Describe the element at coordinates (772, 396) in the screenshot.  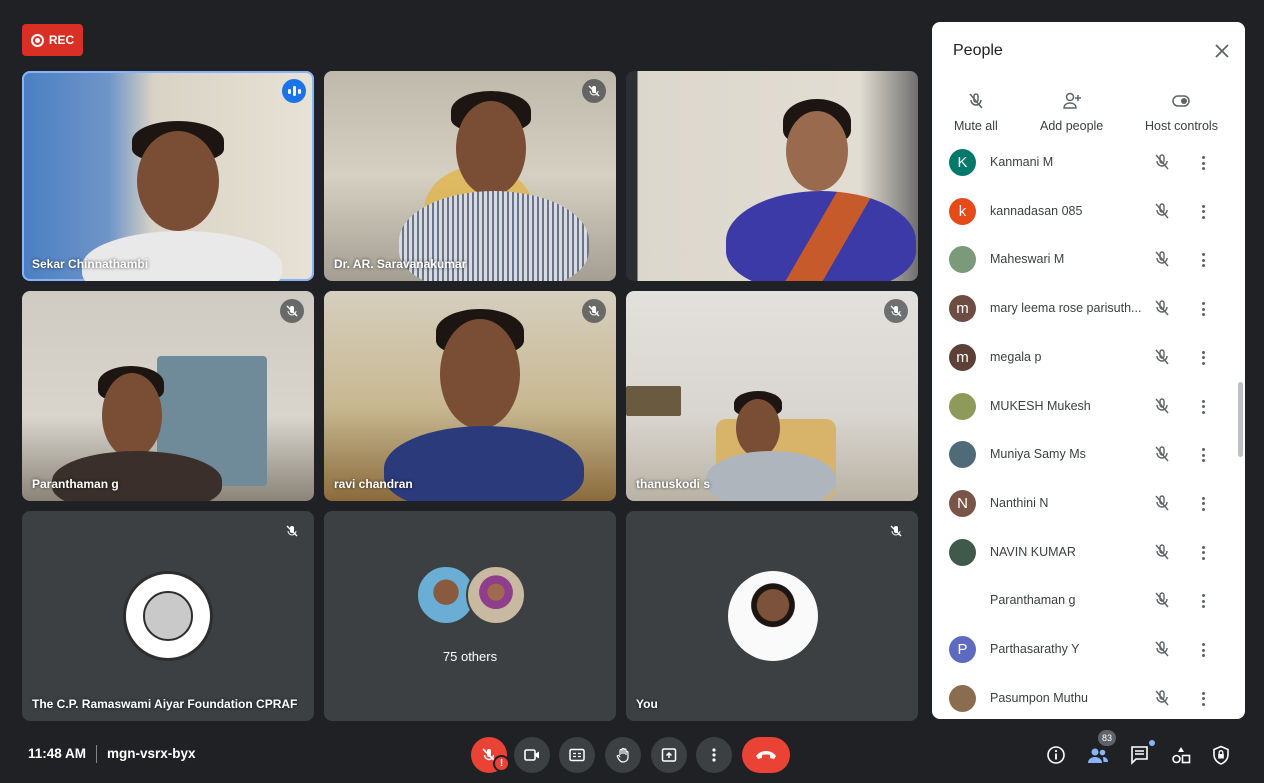
I see `video-tile-thanuskodi: thanuskodi s` at that location.